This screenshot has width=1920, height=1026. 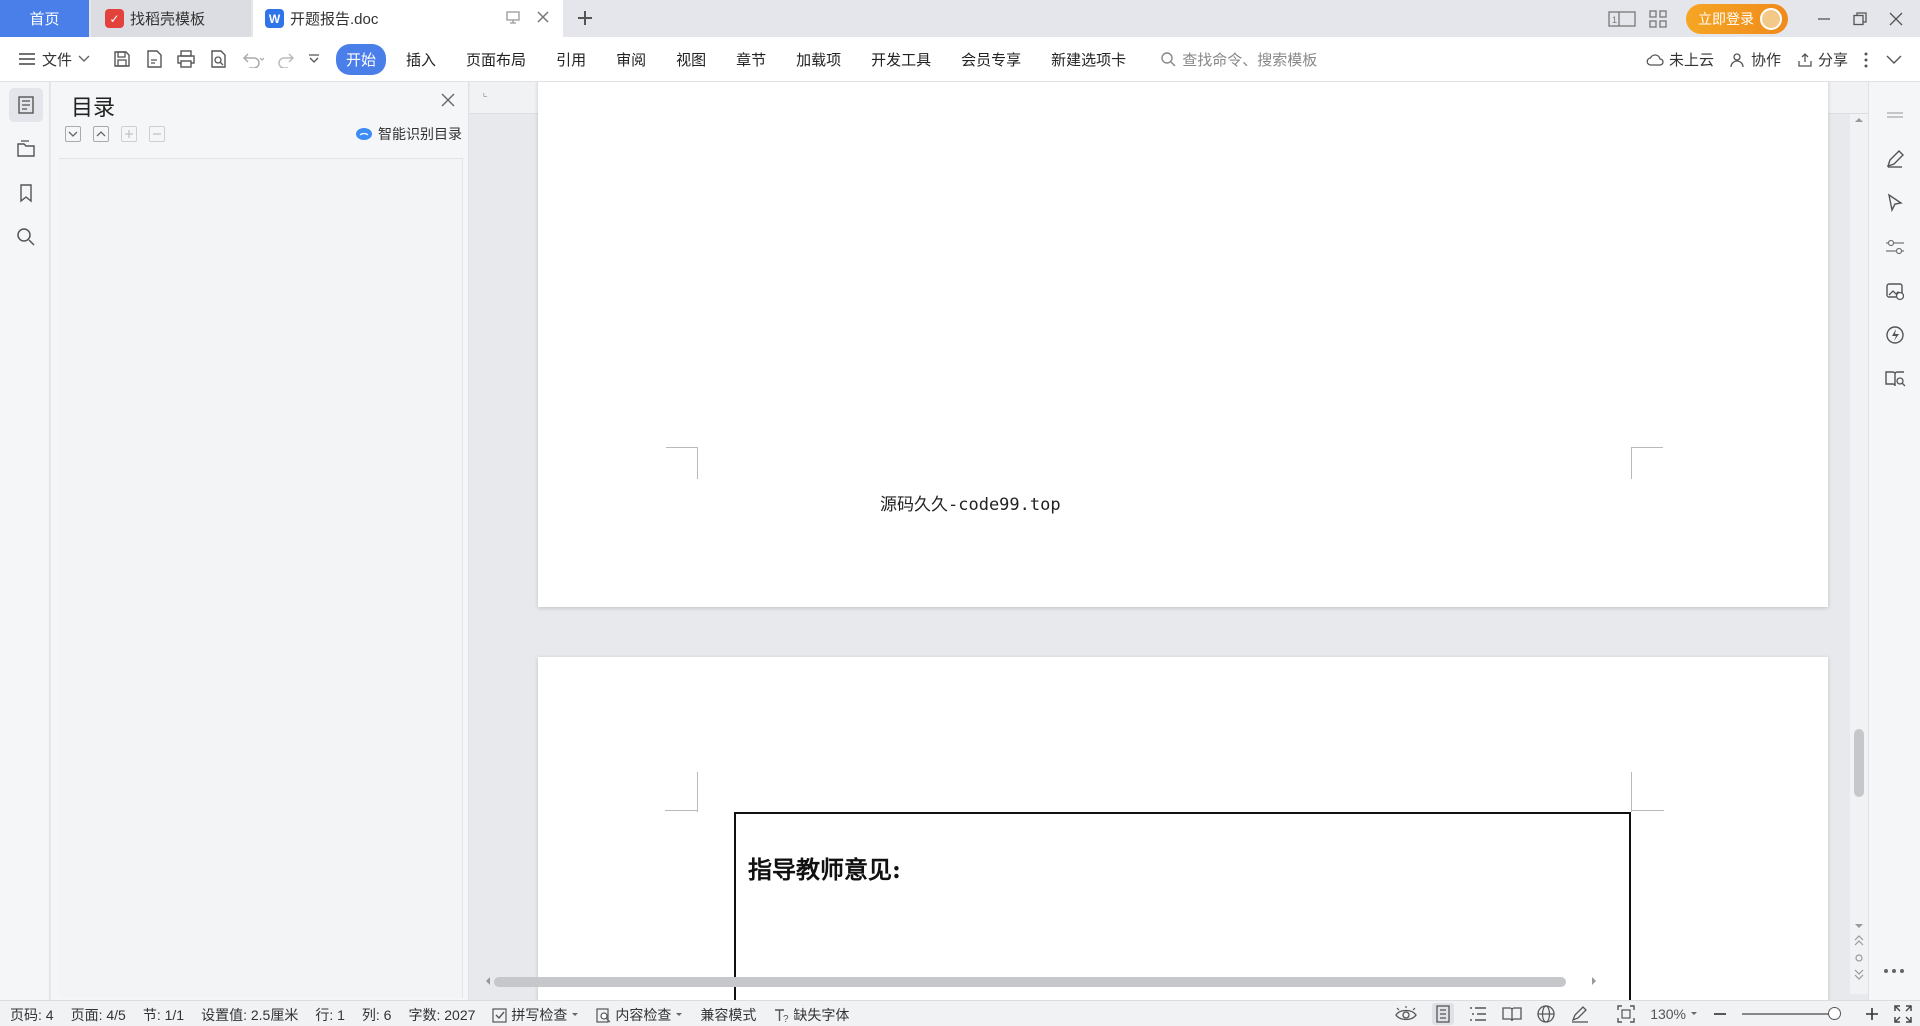 What do you see at coordinates (679, 1015) in the screenshot?
I see `caret-down-icon` at bounding box center [679, 1015].